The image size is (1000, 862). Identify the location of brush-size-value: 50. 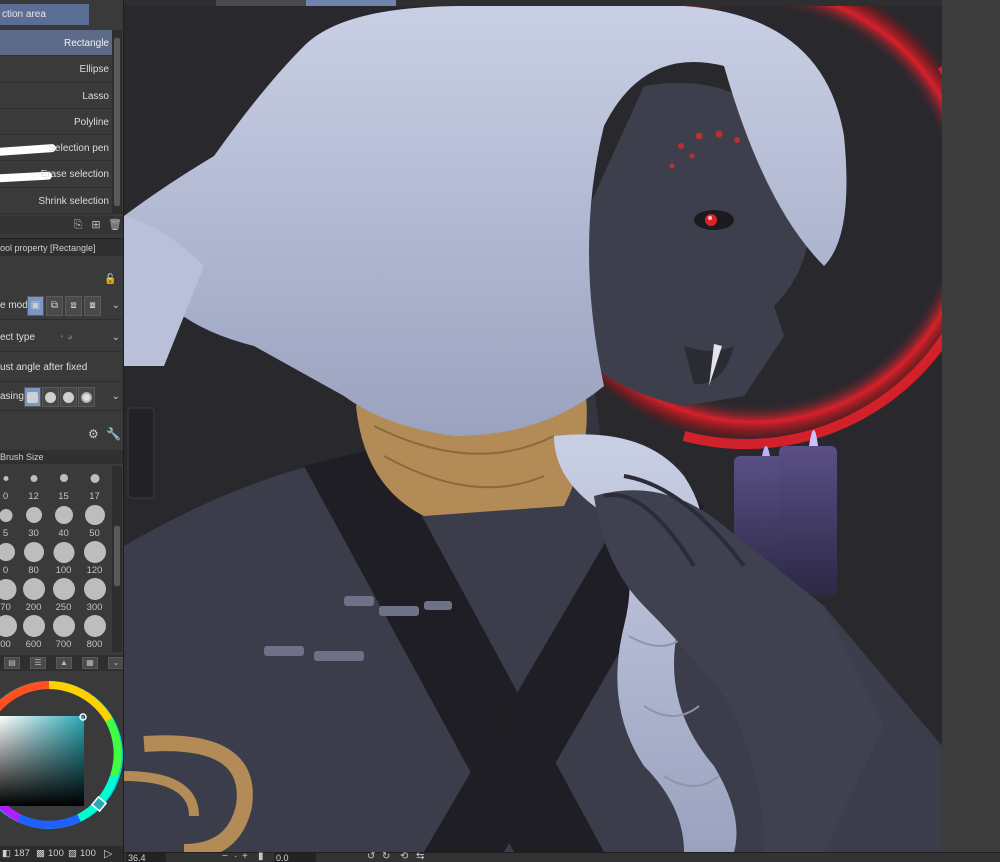
(94, 533).